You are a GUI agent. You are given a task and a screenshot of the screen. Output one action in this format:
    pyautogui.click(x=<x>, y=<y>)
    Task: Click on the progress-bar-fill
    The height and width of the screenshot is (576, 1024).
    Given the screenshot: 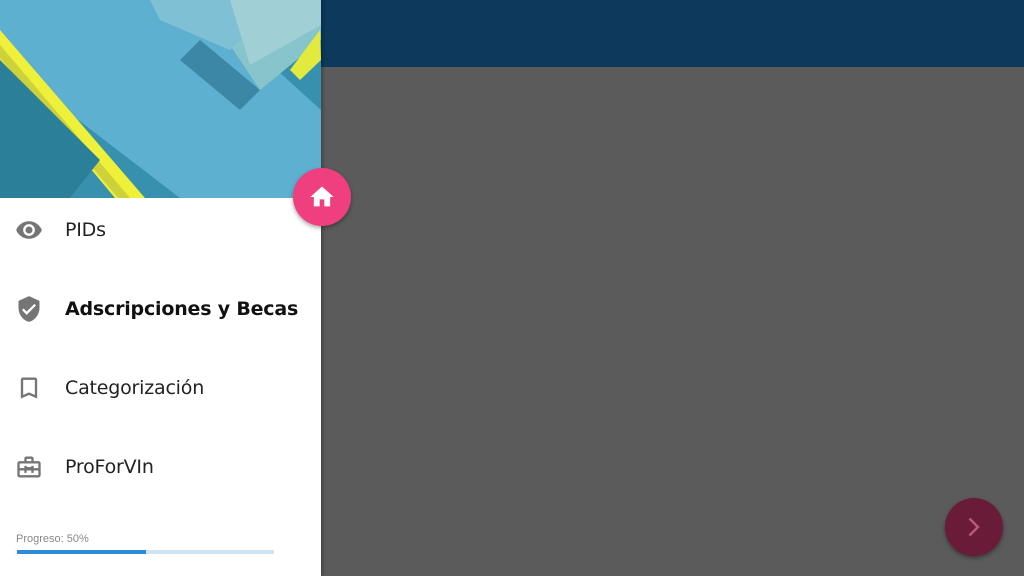 What is the action you would take?
    pyautogui.click(x=81, y=552)
    